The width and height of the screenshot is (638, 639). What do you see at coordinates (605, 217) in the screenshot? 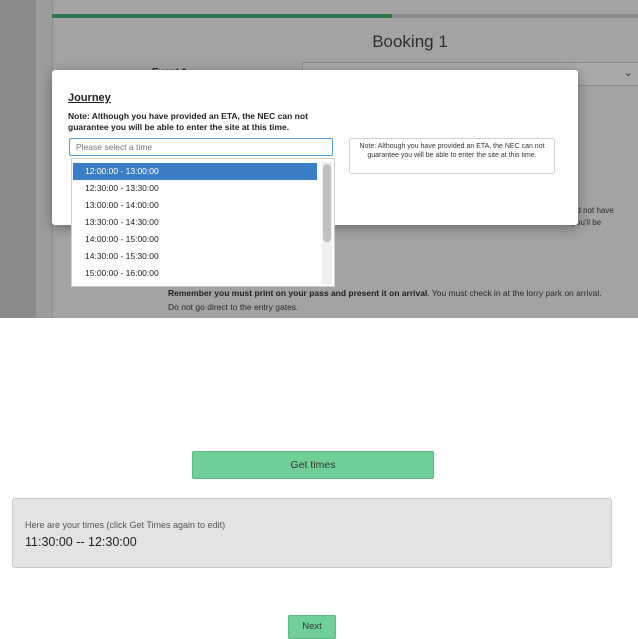
I see `background-side-text: nd not have you'll be` at bounding box center [605, 217].